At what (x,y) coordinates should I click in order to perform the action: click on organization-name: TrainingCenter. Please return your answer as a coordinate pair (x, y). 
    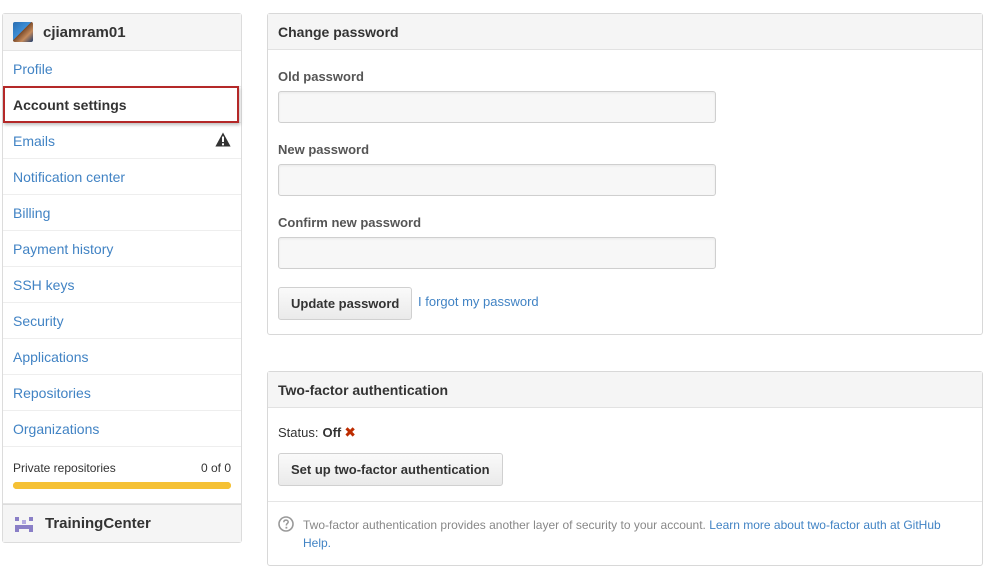
    Looking at the image, I should click on (98, 523).